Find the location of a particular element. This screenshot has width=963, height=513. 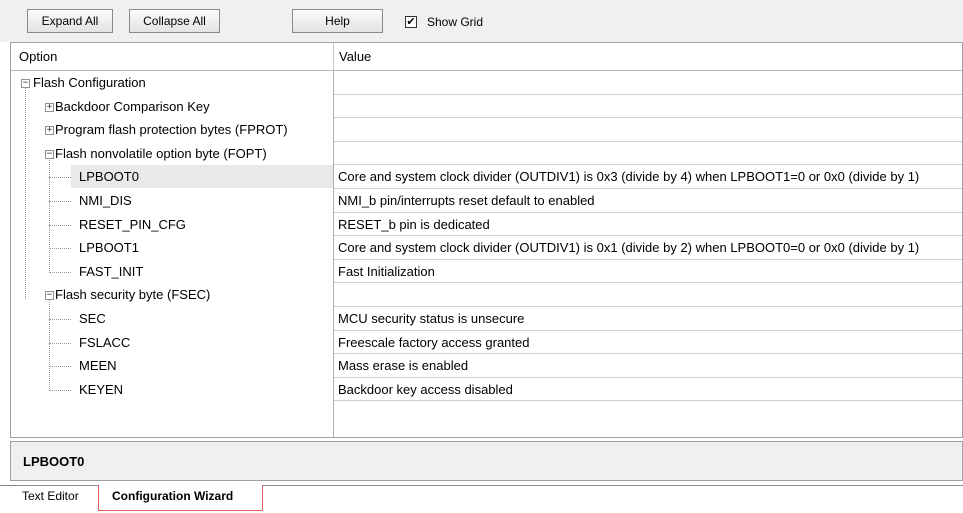

description-panel: LPBOOT0 is located at coordinates (486, 461).